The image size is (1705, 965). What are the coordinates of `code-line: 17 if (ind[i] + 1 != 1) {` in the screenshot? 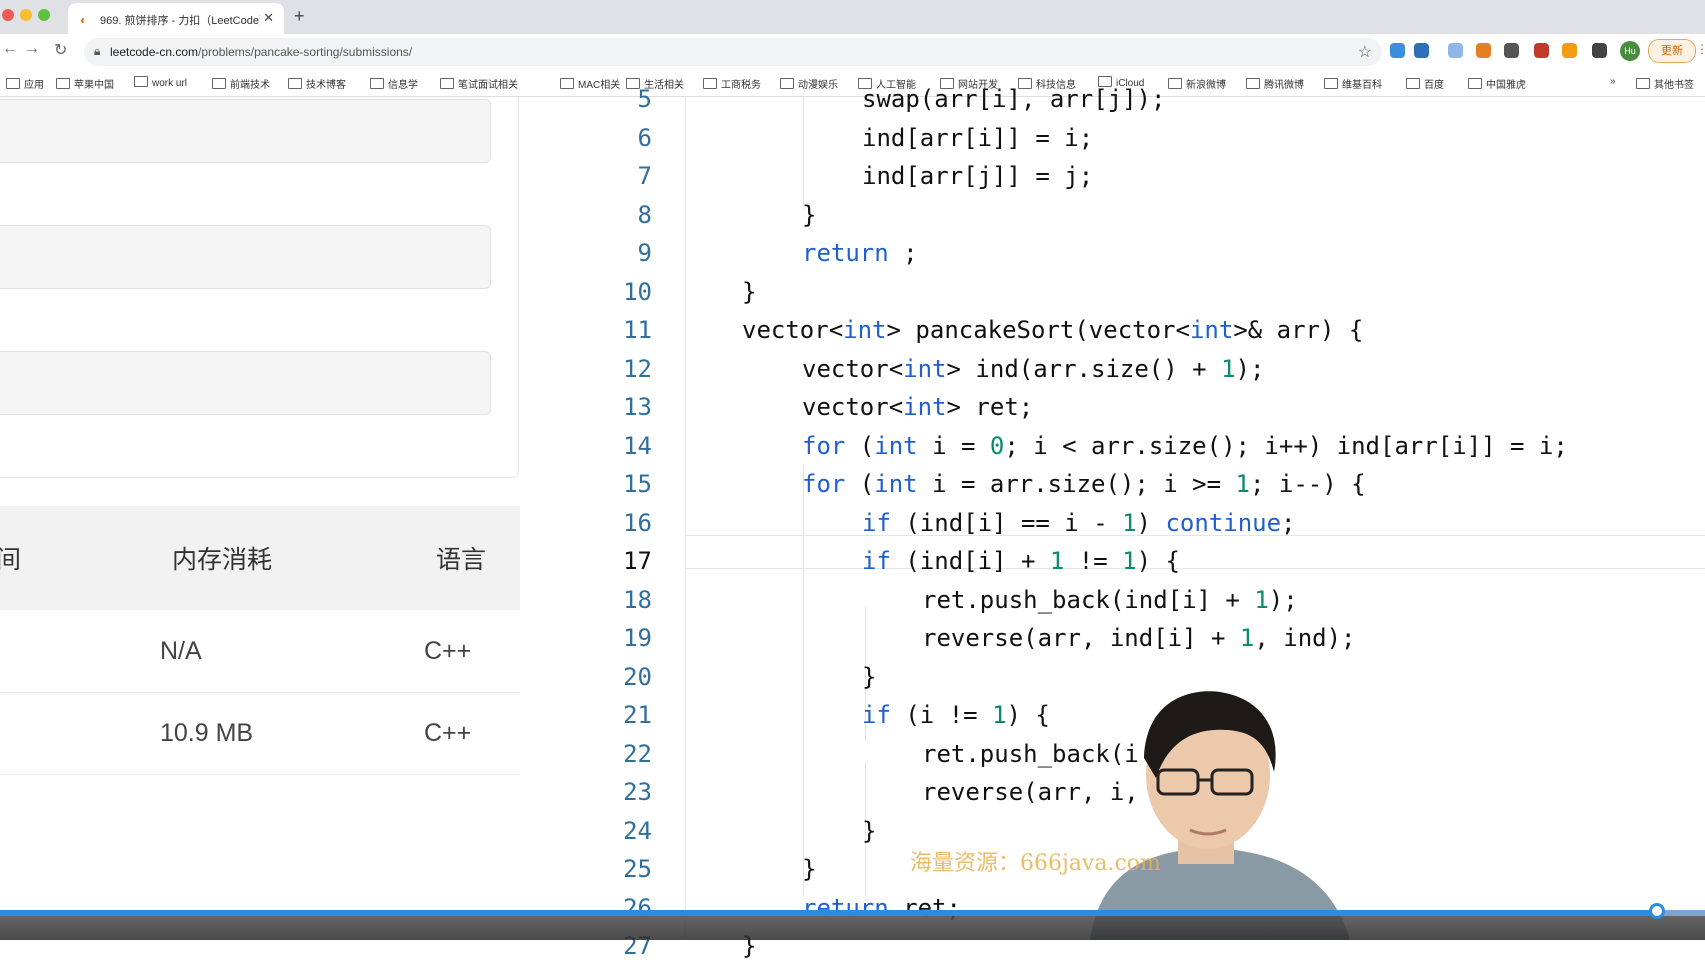 It's located at (1132, 561).